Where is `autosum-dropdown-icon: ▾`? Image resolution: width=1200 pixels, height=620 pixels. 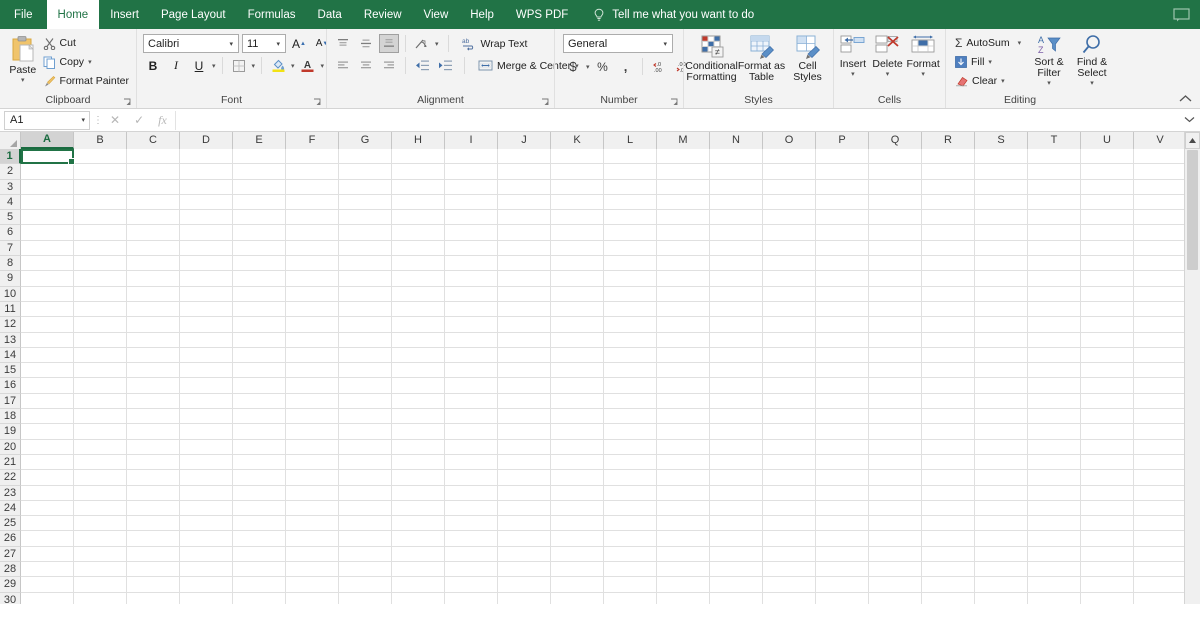
autosum-dropdown-icon: ▾ is located at coordinates (1020, 43).